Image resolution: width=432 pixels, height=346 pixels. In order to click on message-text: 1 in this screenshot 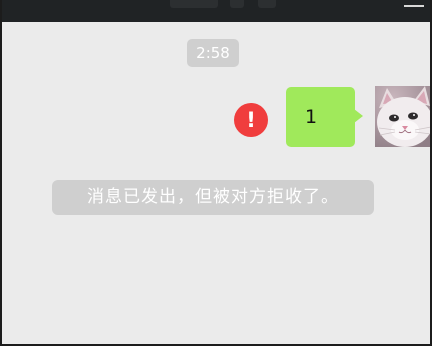, I will do `click(311, 117)`.